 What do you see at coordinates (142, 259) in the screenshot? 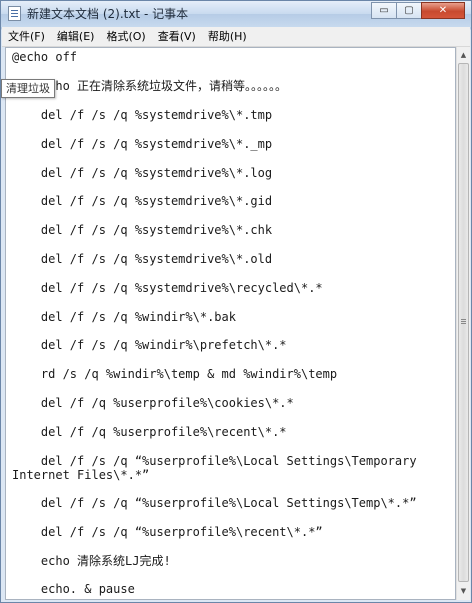
I see `text-line: del /f /s /q %systemdrive%\*.old` at bounding box center [142, 259].